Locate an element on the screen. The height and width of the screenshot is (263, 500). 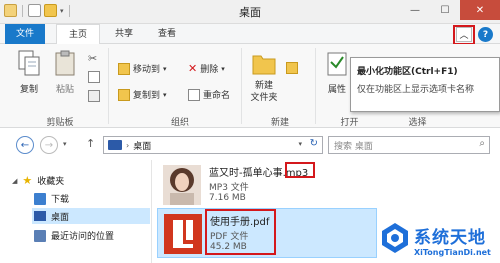
cut-button: ✂ is located at coordinates (92, 58).